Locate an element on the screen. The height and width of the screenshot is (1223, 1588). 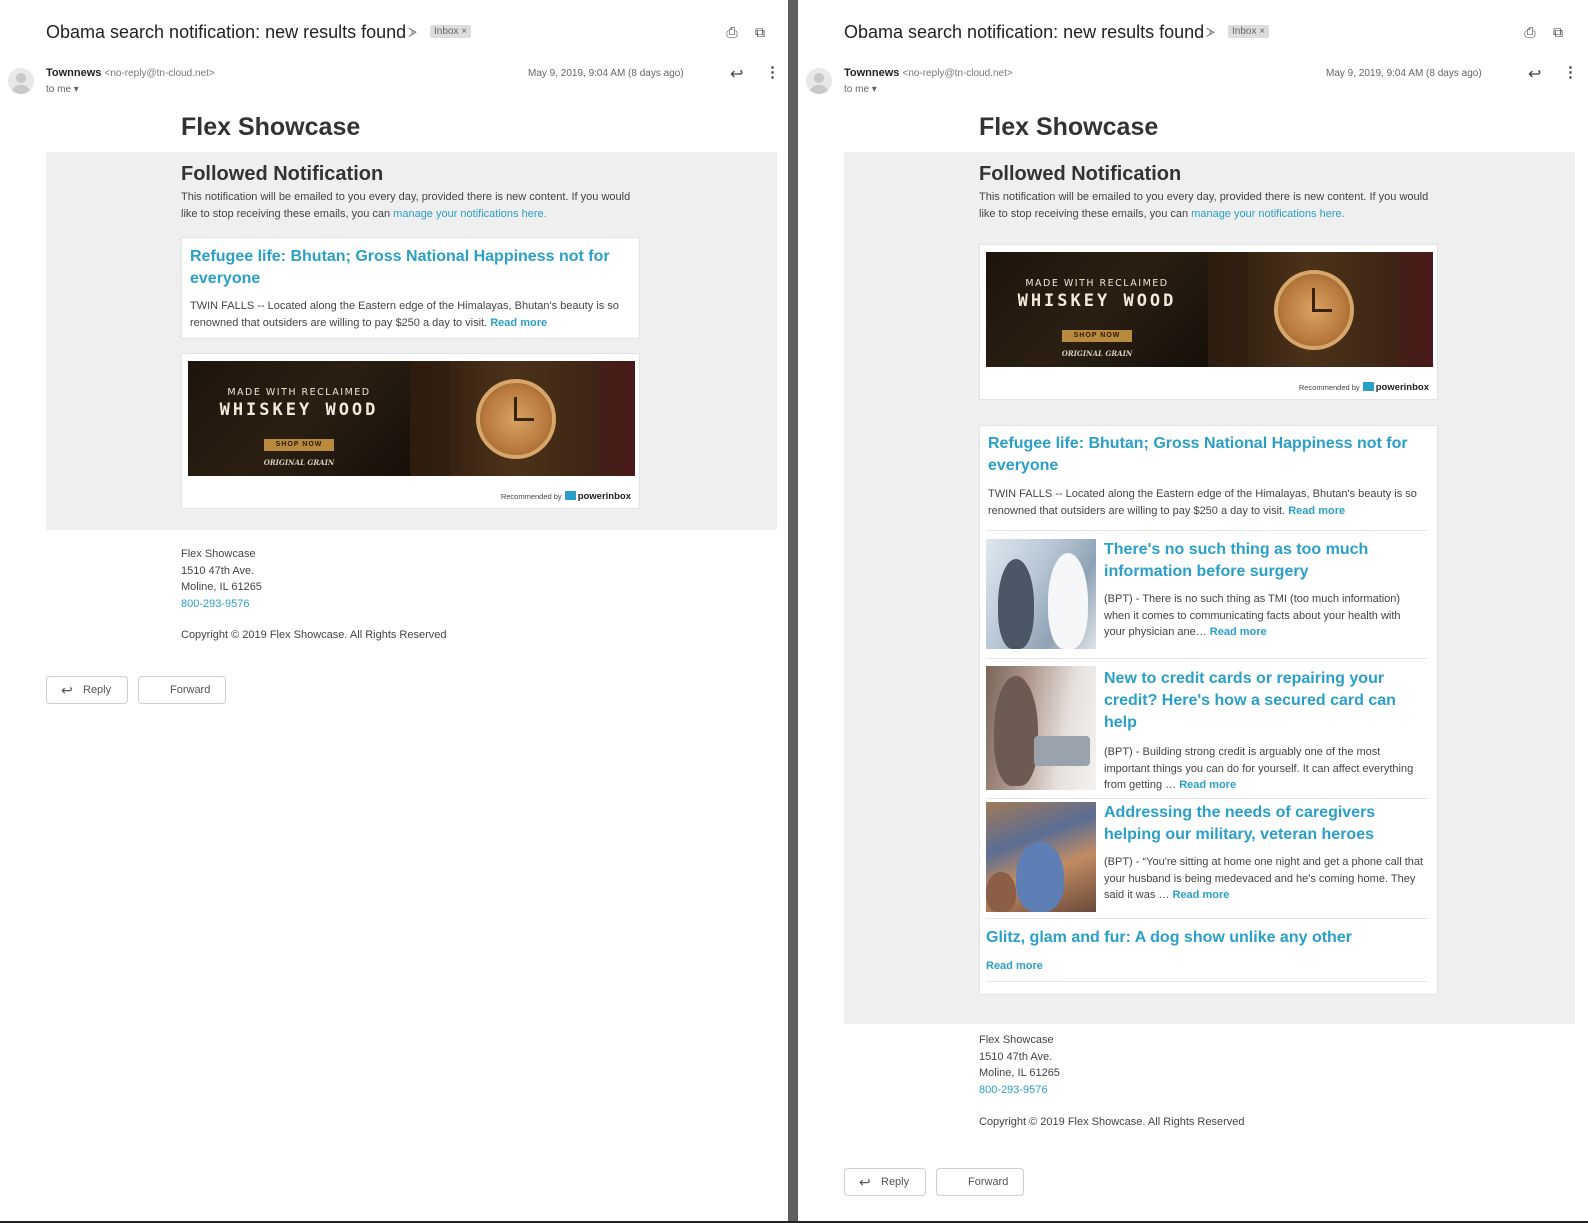
ad-brand-name: ORIGINAL GRAIN is located at coordinates (1097, 353).